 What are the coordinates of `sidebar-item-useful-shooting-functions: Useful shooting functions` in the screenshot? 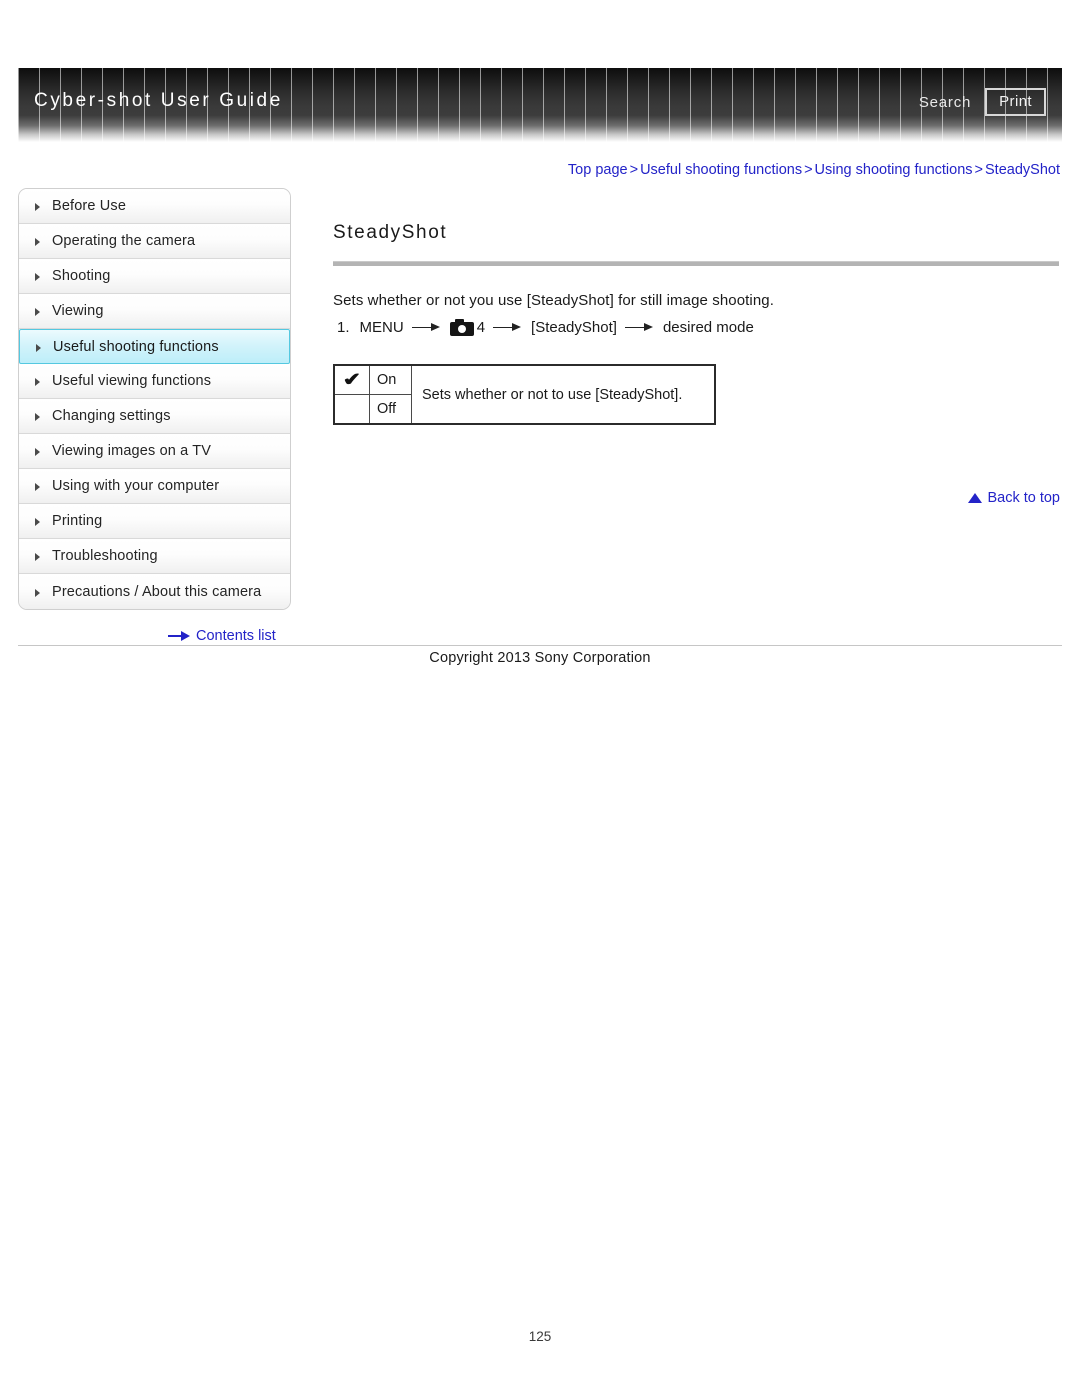 It's located at (154, 346).